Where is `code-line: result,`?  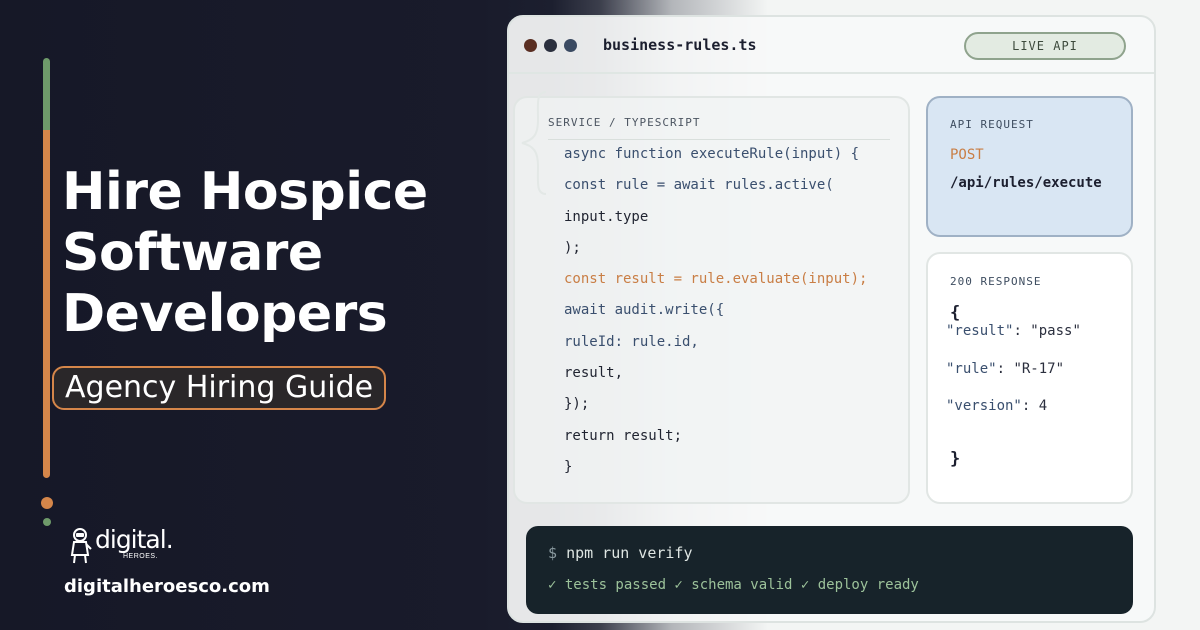 code-line: result, is located at coordinates (594, 373).